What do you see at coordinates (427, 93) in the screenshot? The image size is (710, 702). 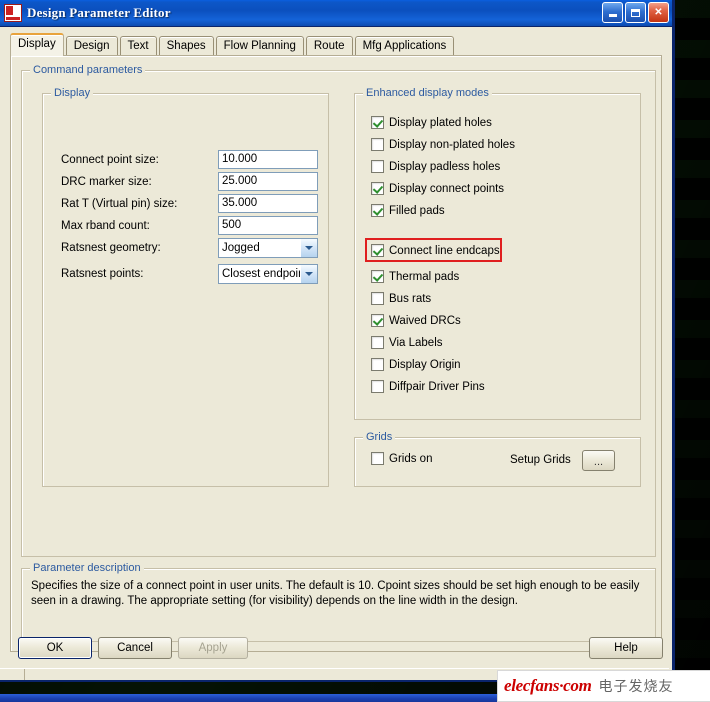 I see `enhanced-display-modes-title: Enhanced display modes` at bounding box center [427, 93].